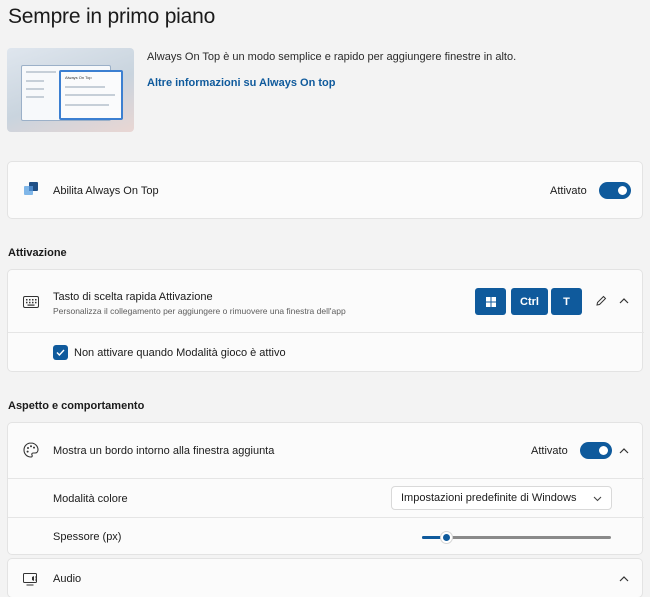  Describe the element at coordinates (549, 451) in the screenshot. I see `border-state: Attivato` at that location.